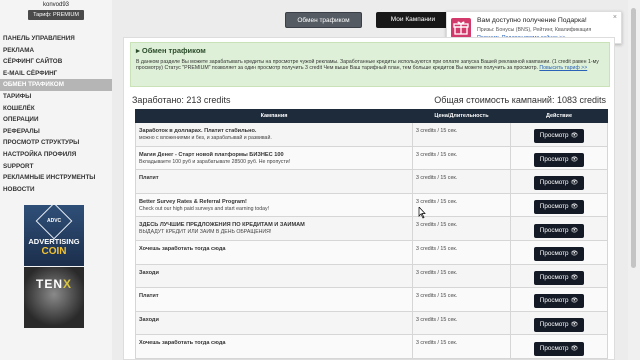 The image size is (640, 360). Describe the element at coordinates (54, 222) in the screenshot. I see `advc-logo: ADVC` at that location.